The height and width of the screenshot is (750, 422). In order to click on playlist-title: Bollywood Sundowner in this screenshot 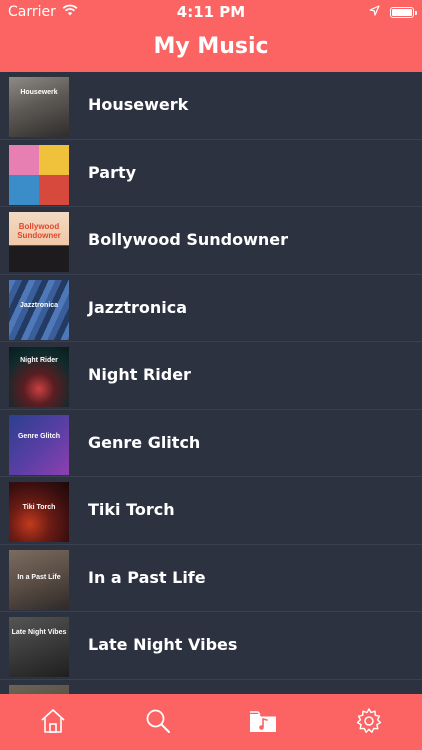, I will do `click(188, 239)`.